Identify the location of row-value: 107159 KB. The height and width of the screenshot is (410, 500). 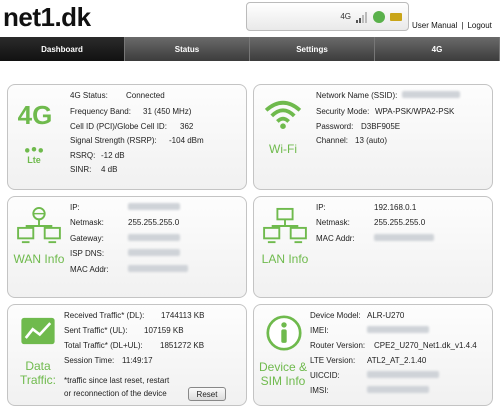
(164, 330).